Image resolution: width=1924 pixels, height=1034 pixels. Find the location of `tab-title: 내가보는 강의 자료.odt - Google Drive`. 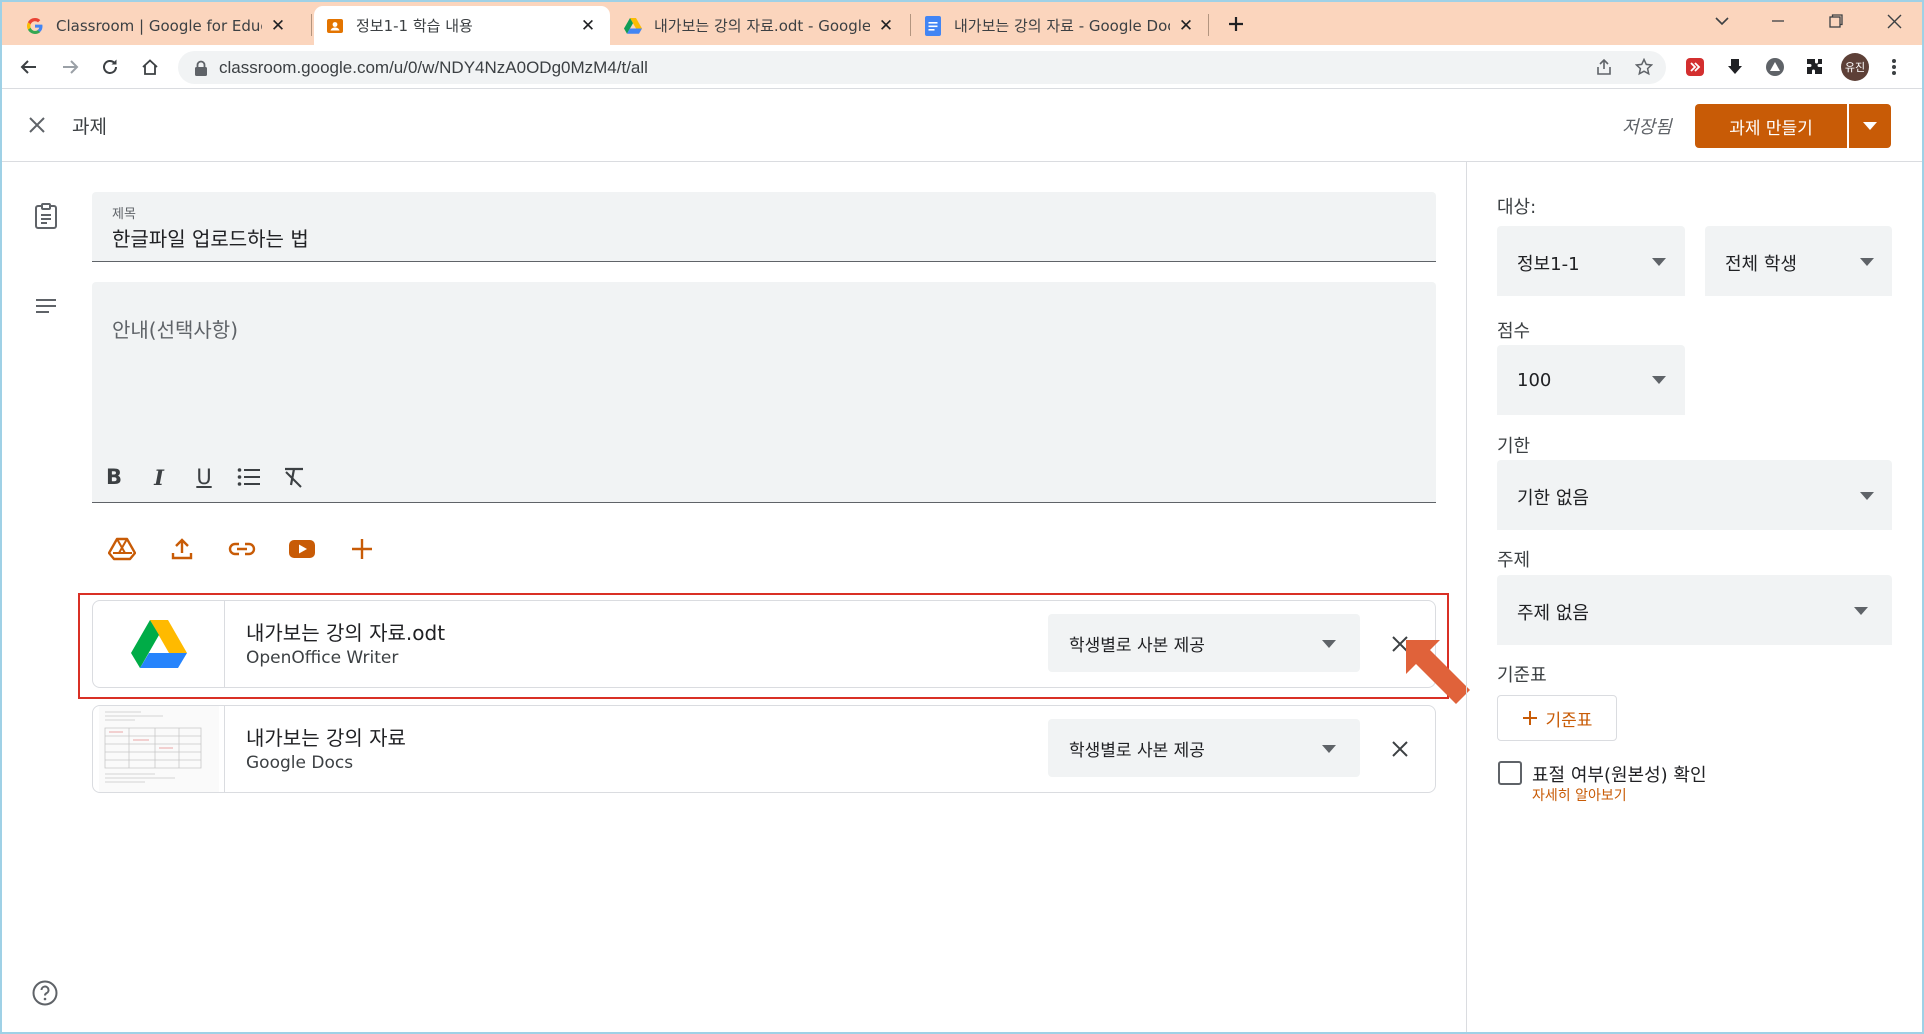

tab-title: 내가보는 강의 자료.odt - Google Drive is located at coordinates (762, 26).